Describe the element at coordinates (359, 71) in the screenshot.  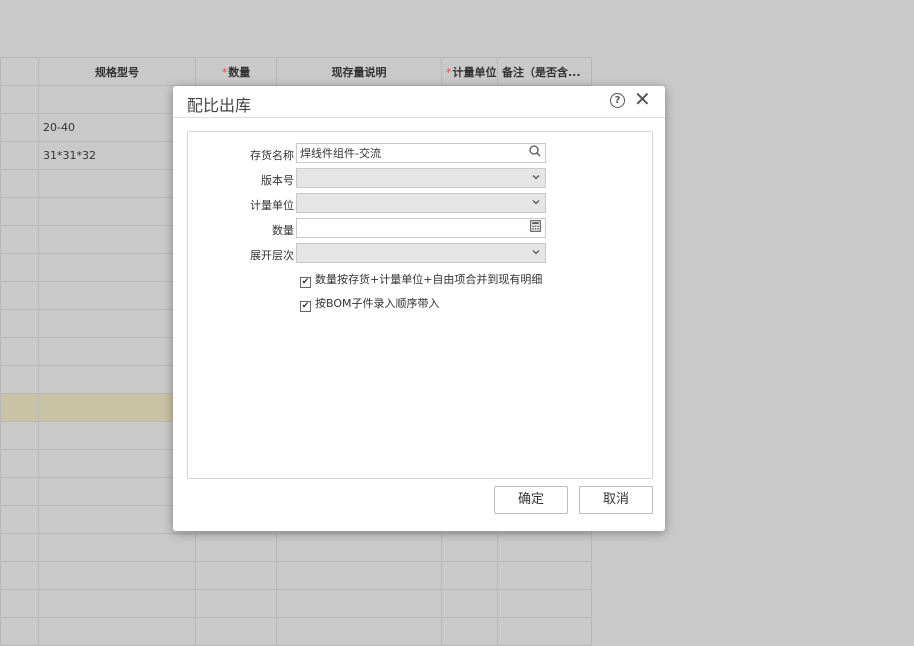
I see `col-header-stock-note: 现存量说明` at that location.